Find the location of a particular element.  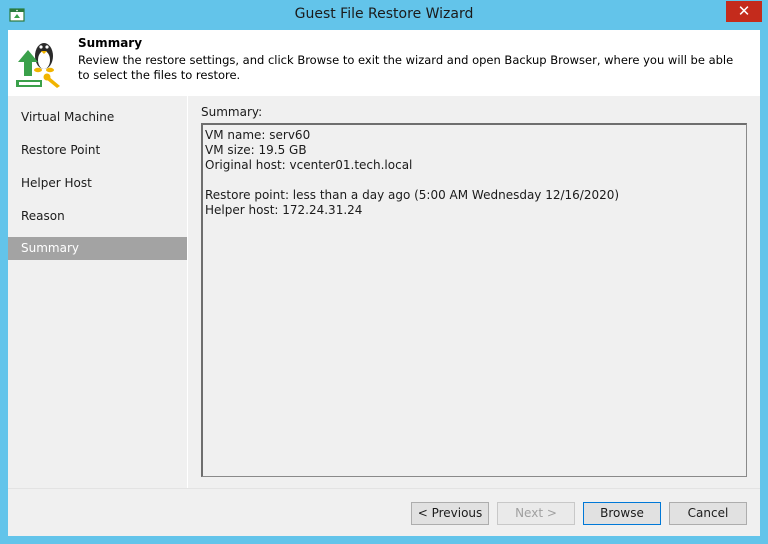

previous-button: < Previous is located at coordinates (450, 513).